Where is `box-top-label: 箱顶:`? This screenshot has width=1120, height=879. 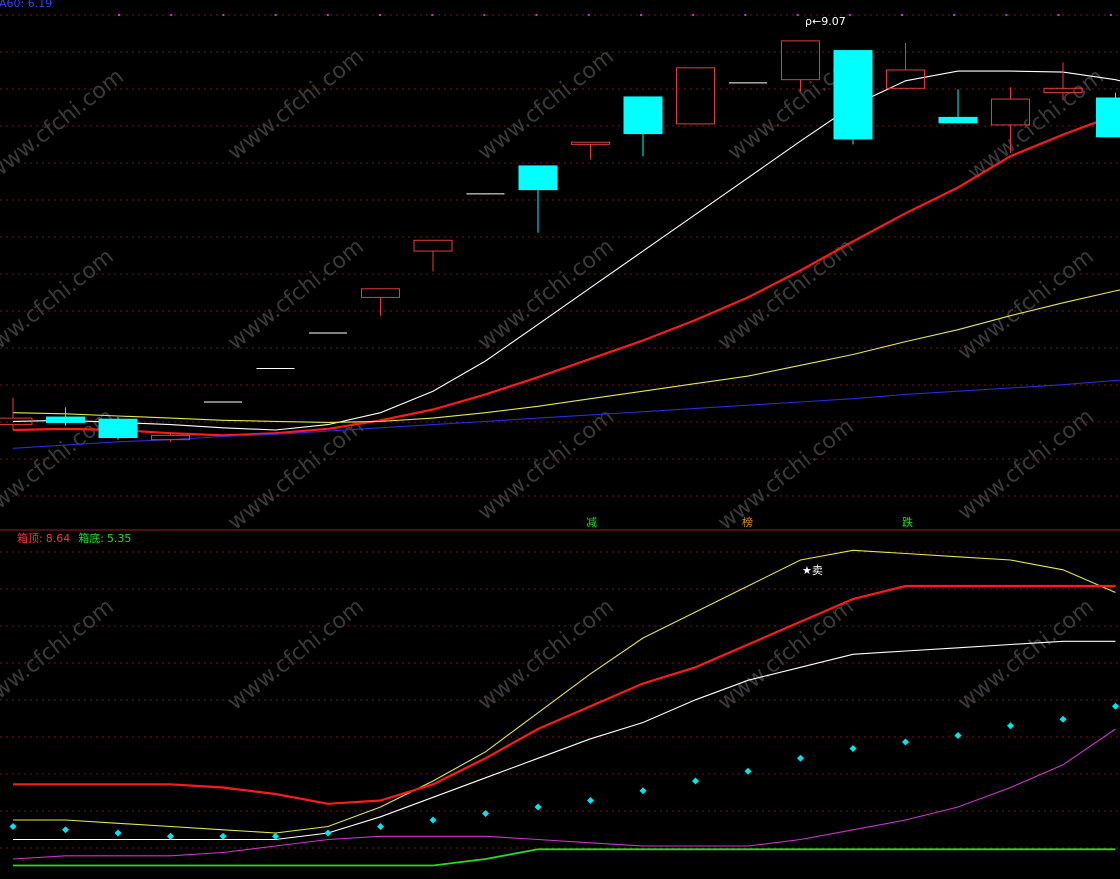 box-top-label: 箱顶: is located at coordinates (30, 538).